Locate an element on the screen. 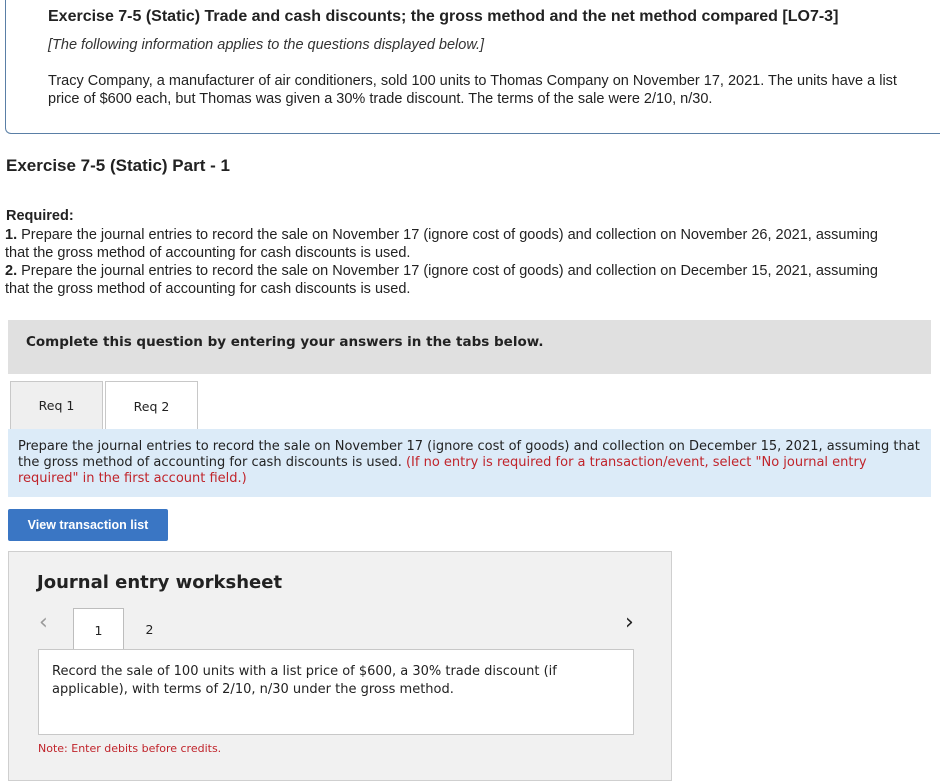  tab-req-1: Req 1 is located at coordinates (56, 405).